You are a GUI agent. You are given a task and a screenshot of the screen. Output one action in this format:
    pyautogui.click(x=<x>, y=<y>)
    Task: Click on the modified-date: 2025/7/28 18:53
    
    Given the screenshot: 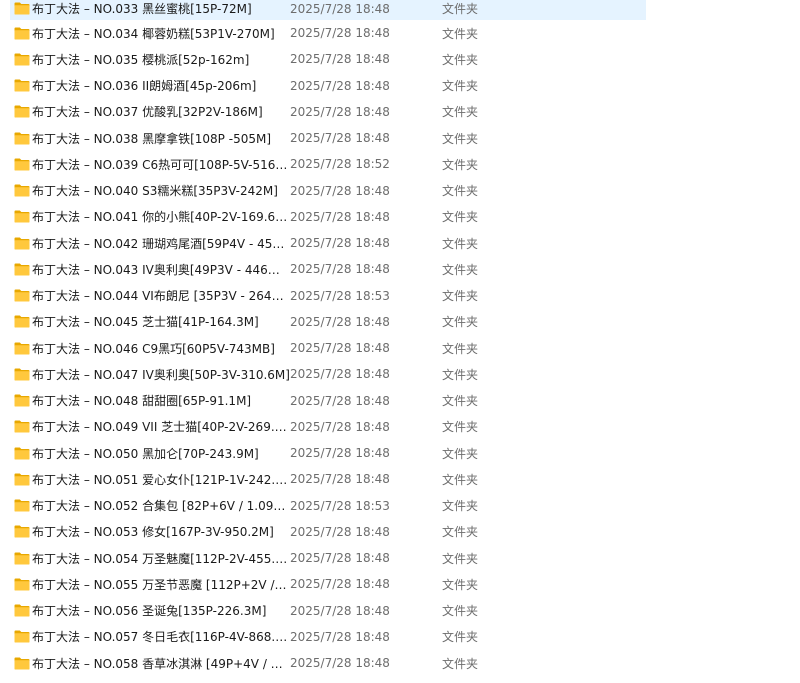 What is the action you would take?
    pyautogui.click(x=340, y=295)
    